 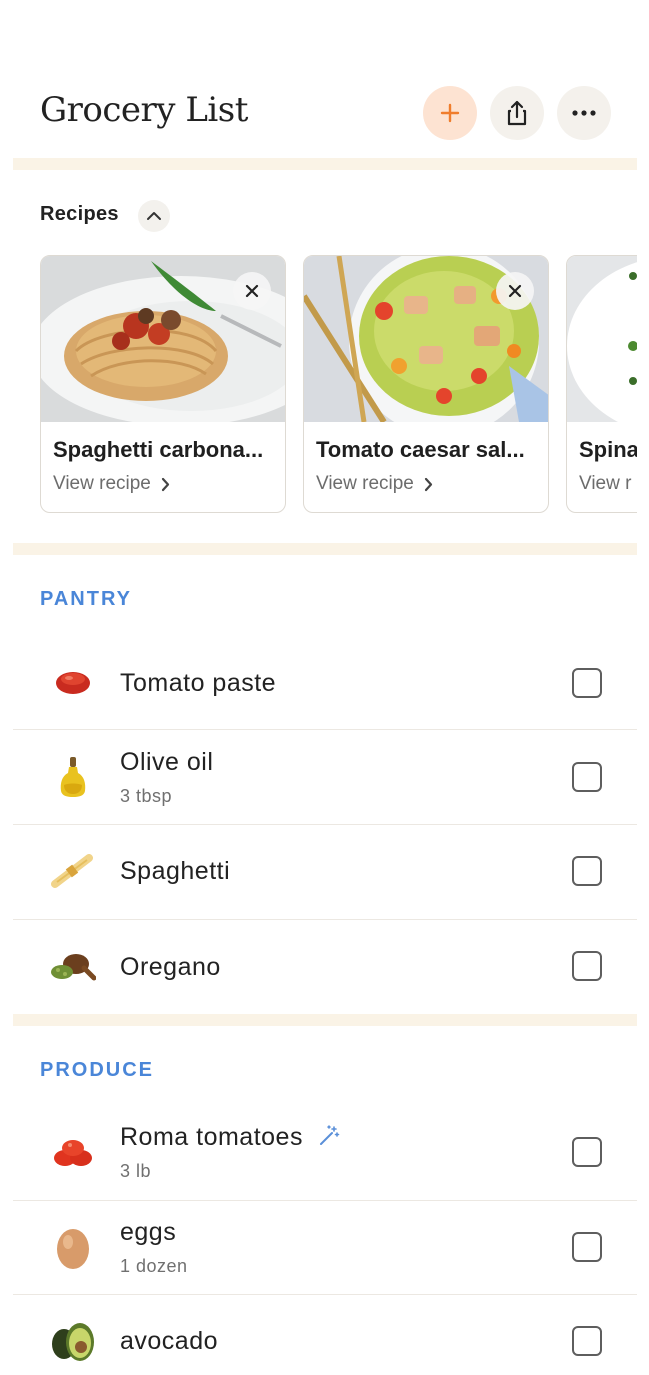 What do you see at coordinates (144, 110) in the screenshot?
I see `page-title: Grocery List` at bounding box center [144, 110].